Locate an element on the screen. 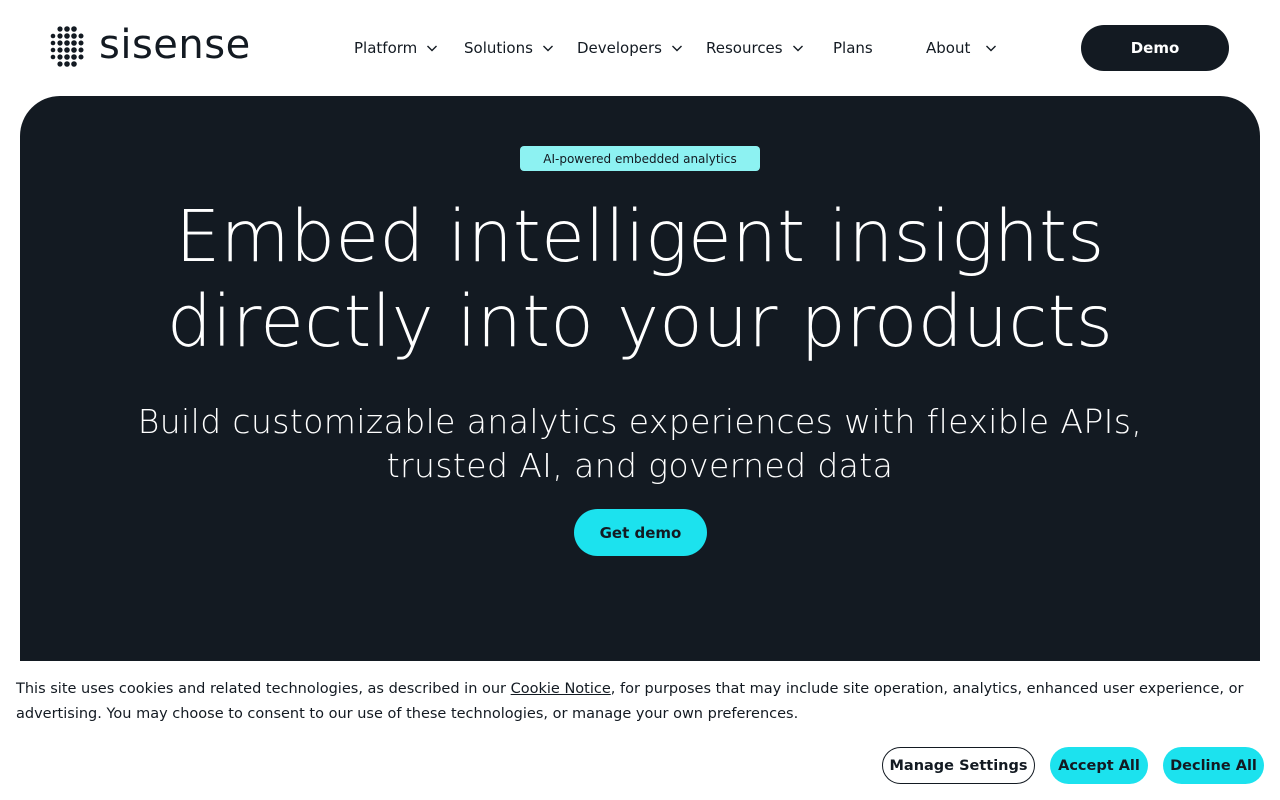 The image size is (1280, 800). hero-badge: AI-powered embedded analytics is located at coordinates (640, 158).